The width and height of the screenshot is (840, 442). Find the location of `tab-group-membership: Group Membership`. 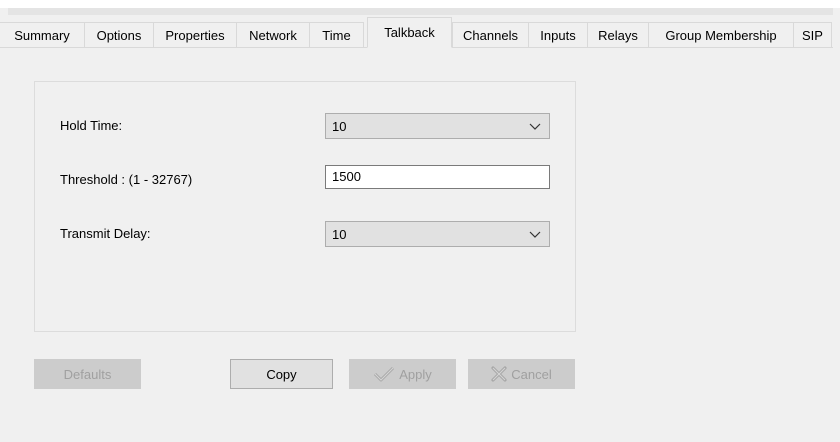

tab-group-membership: Group Membership is located at coordinates (721, 34).